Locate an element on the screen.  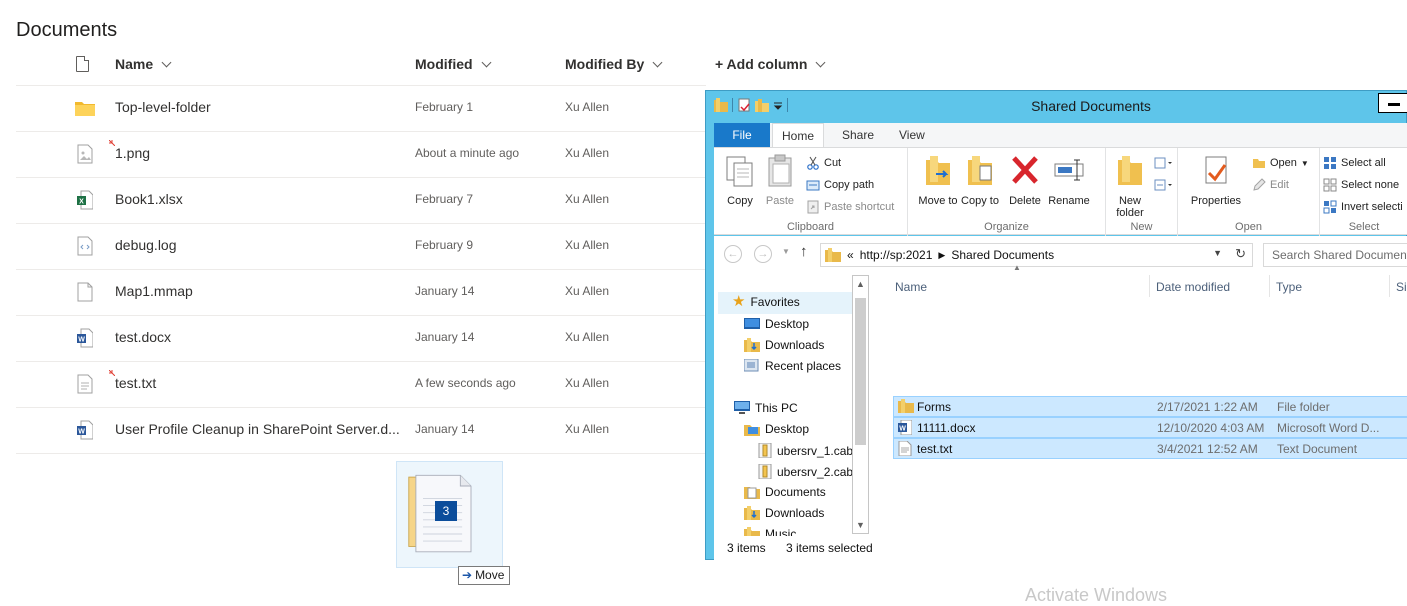
svg-text: X is located at coordinates (81, 202).